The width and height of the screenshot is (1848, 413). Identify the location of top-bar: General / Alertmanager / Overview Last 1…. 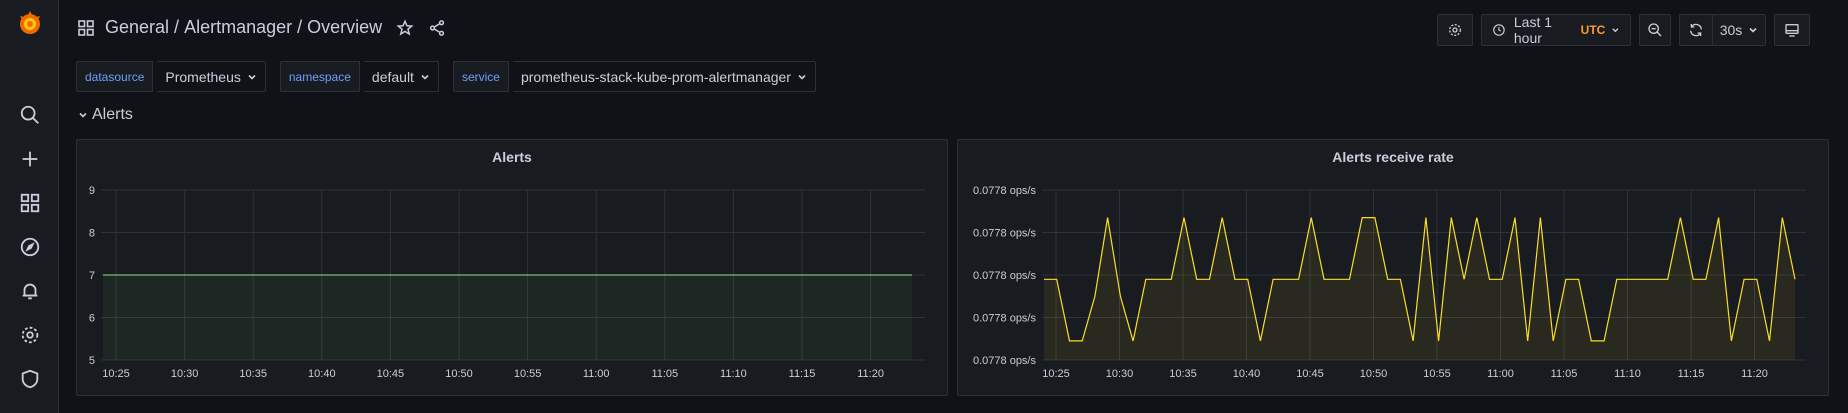
(953, 29).